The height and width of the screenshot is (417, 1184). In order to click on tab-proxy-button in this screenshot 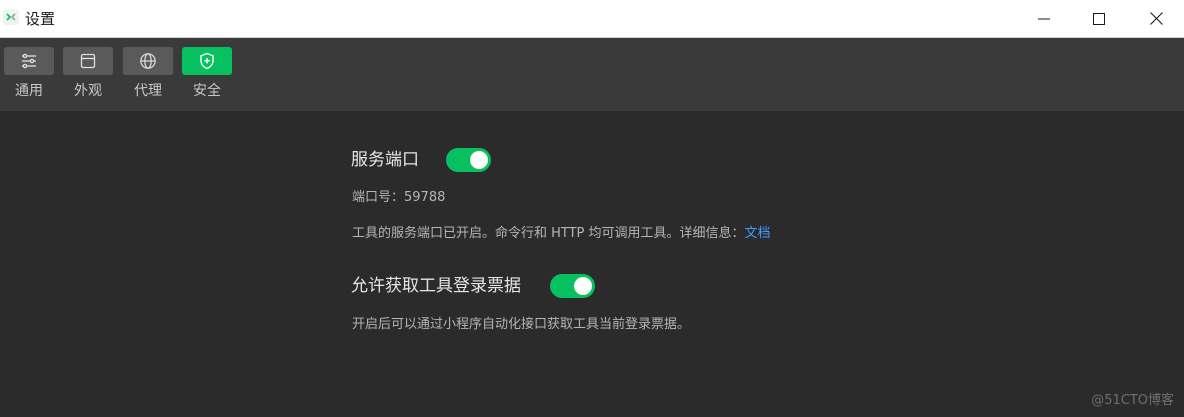, I will do `click(148, 61)`.